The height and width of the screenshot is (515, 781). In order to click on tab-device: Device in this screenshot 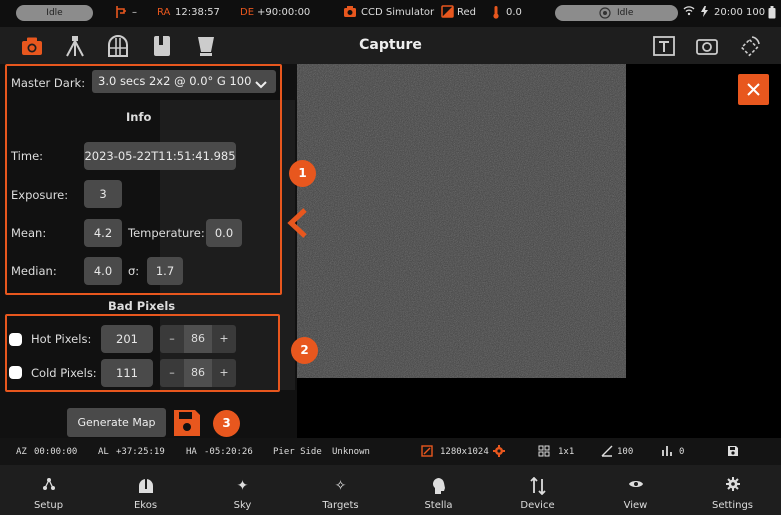, I will do `click(537, 490)`.